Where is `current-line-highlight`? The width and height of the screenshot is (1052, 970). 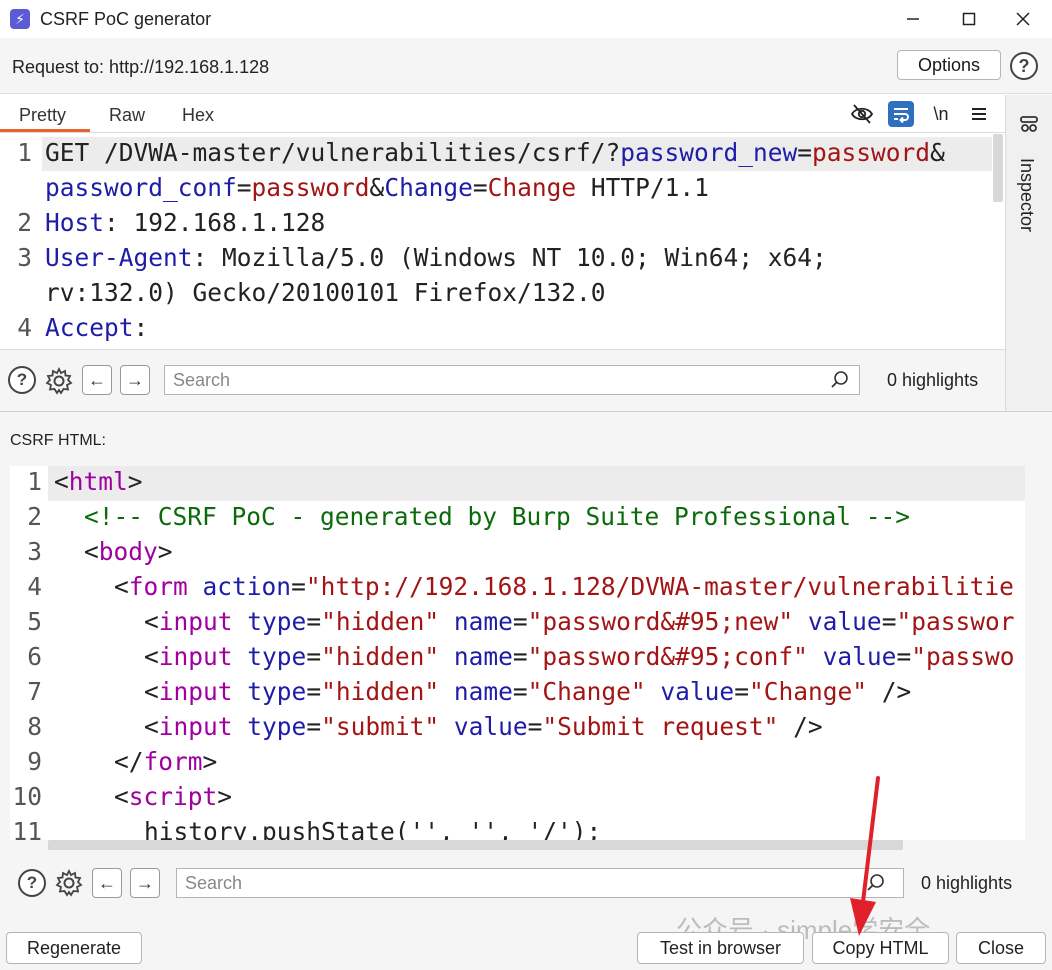 current-line-highlight is located at coordinates (536, 483).